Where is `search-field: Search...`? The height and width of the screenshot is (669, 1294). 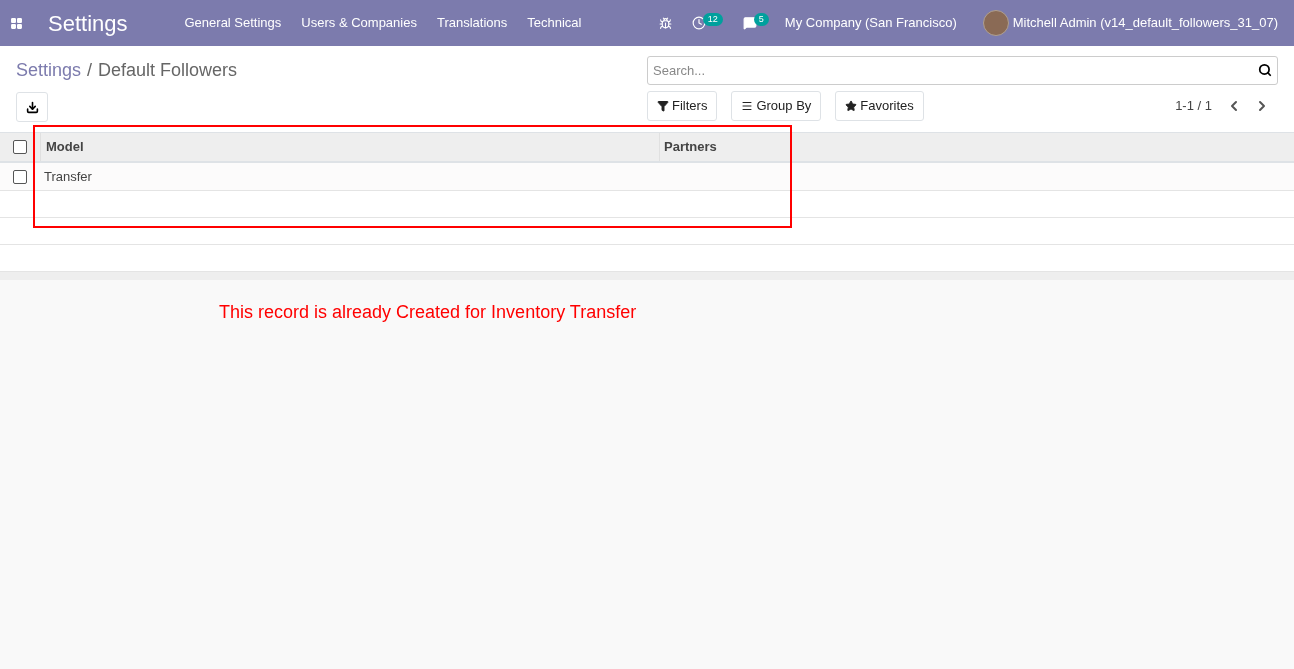
search-field: Search... is located at coordinates (962, 70).